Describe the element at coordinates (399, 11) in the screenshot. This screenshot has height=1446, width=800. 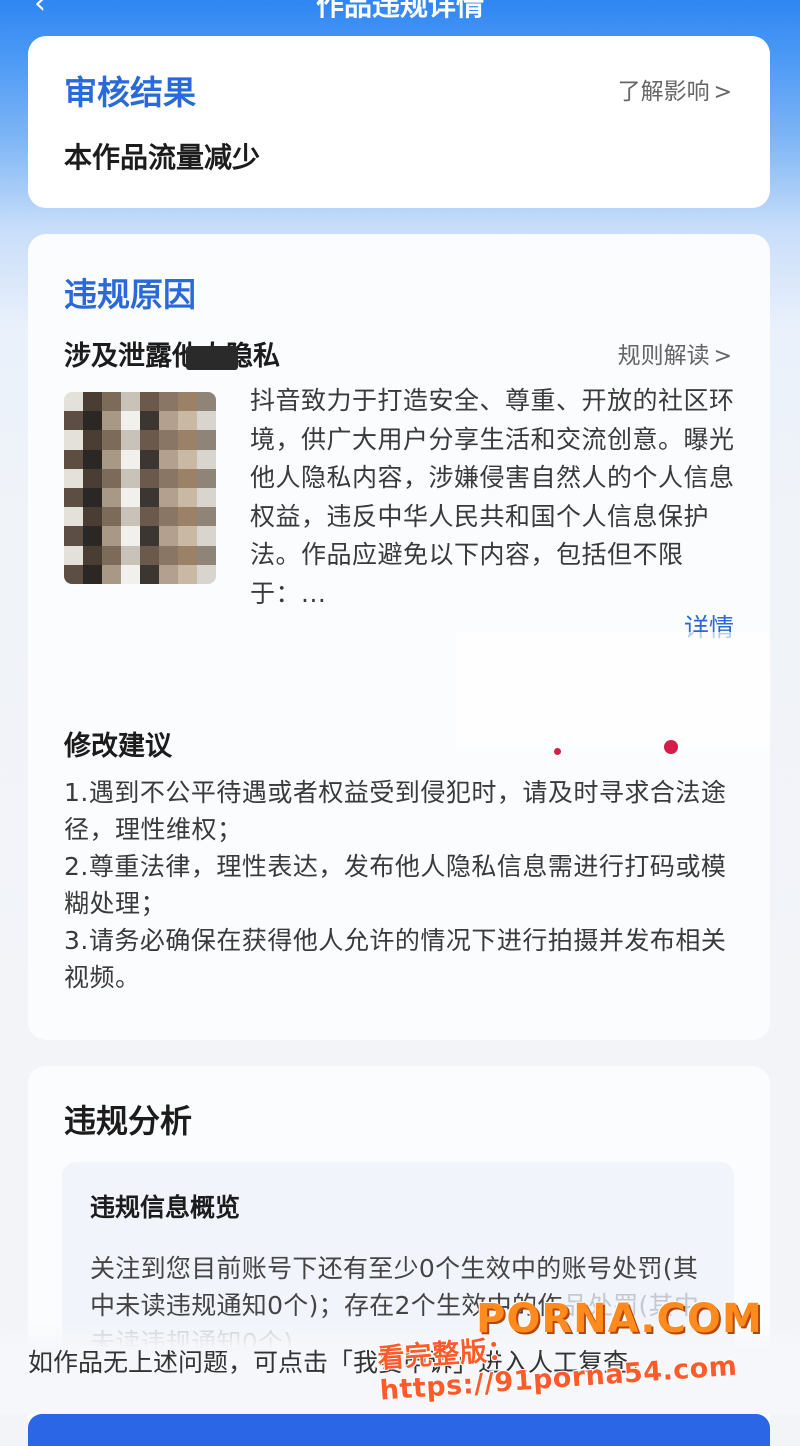
I see `page-title: 作品违规详情` at that location.